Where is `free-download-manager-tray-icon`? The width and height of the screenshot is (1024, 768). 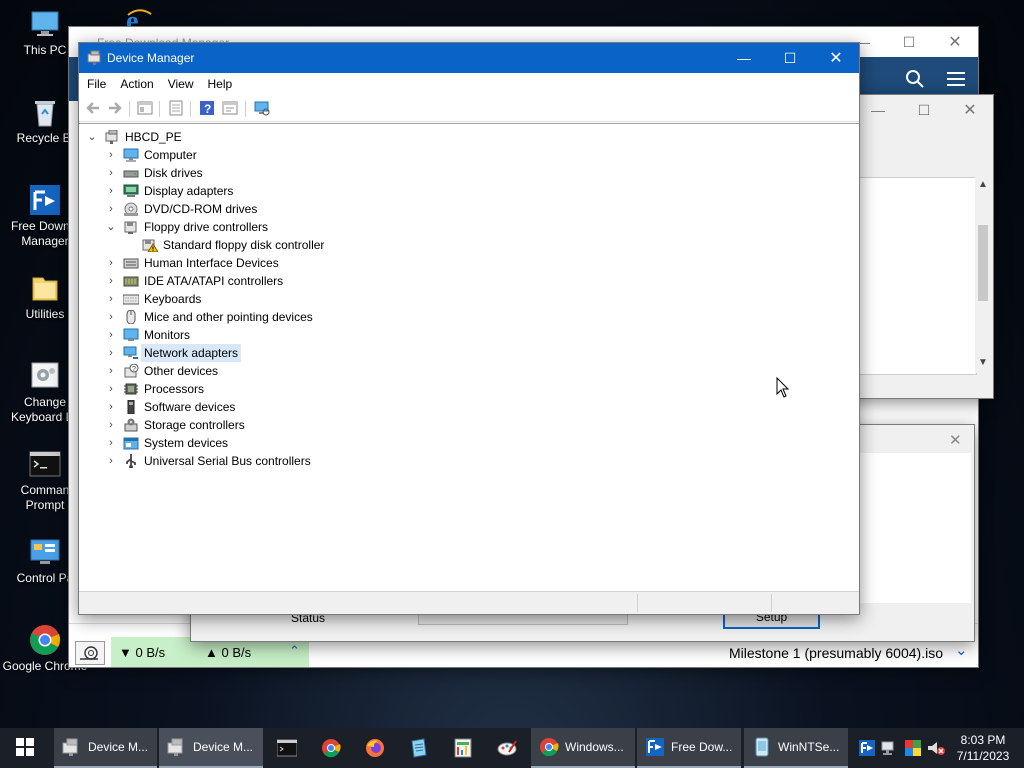 free-download-manager-tray-icon is located at coordinates (867, 748).